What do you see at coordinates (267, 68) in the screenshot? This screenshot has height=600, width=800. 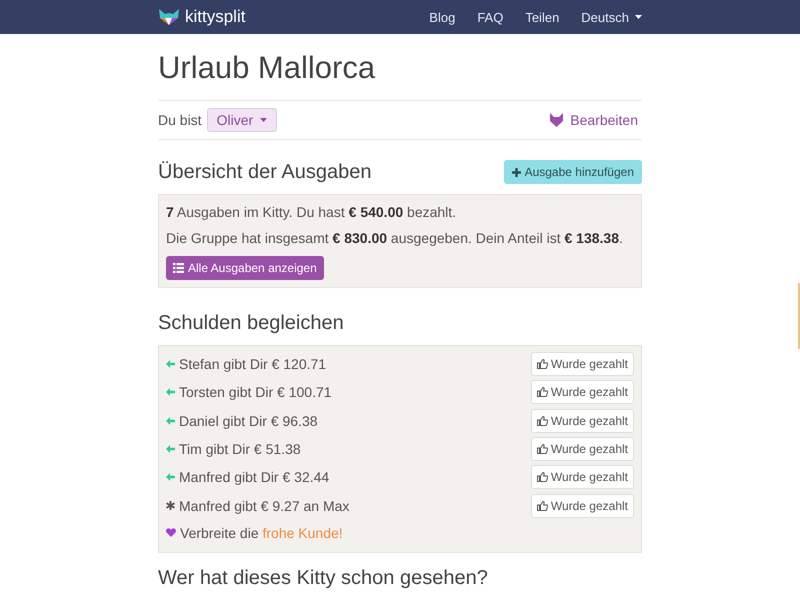 I see `page-title: Urlaub Mallorca` at bounding box center [267, 68].